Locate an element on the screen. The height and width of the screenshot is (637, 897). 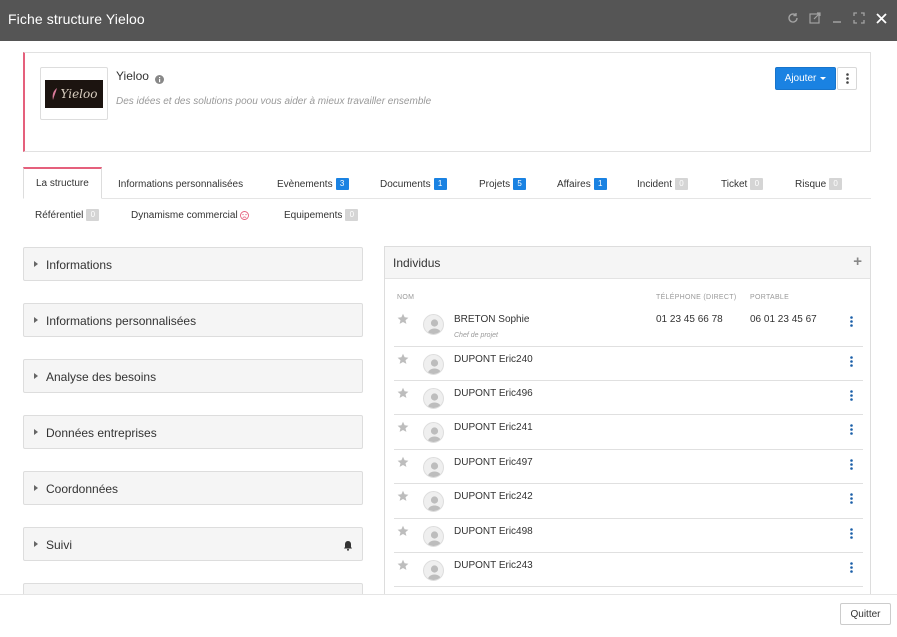
tab-ticket: Ticket 0 is located at coordinates (742, 184).